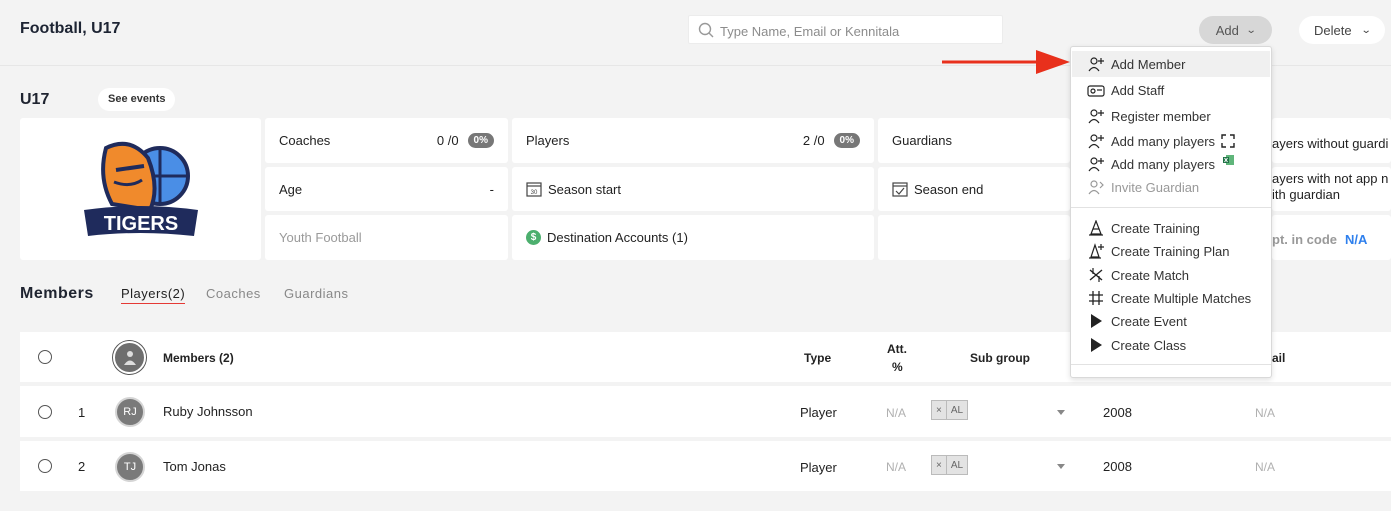 The image size is (1391, 511). I want to click on season-start-label: Season start, so click(584, 189).